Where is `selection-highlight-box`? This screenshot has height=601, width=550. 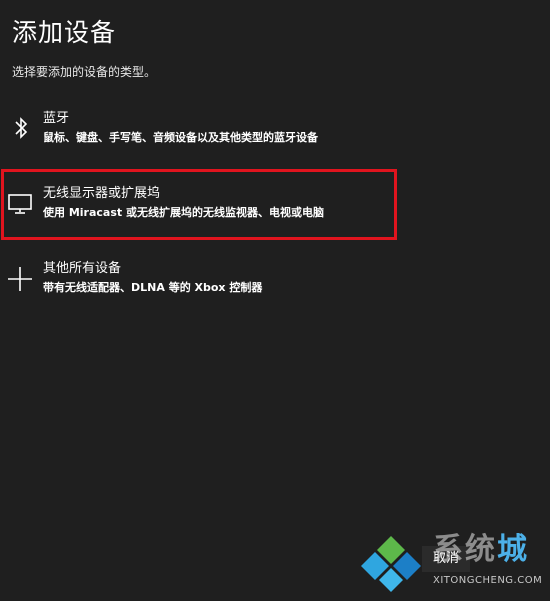
selection-highlight-box is located at coordinates (199, 204).